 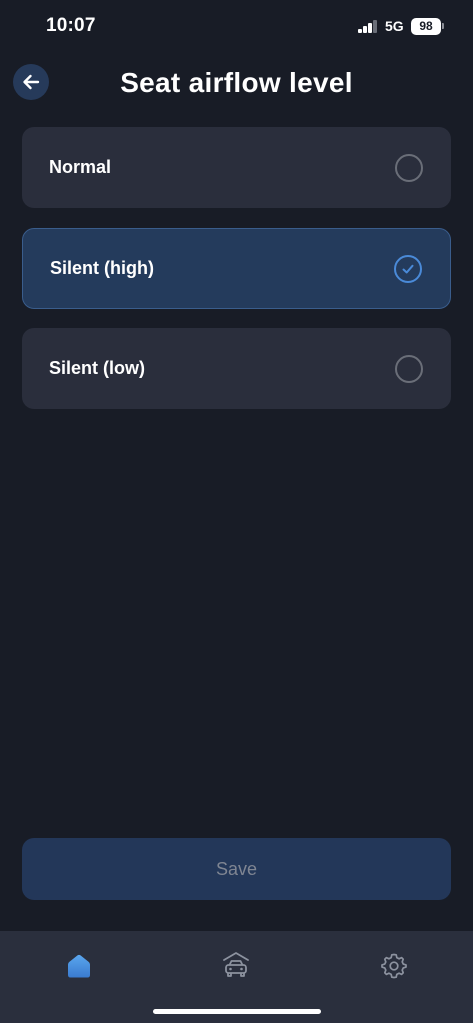 What do you see at coordinates (237, 1011) in the screenshot?
I see `home-indicator` at bounding box center [237, 1011].